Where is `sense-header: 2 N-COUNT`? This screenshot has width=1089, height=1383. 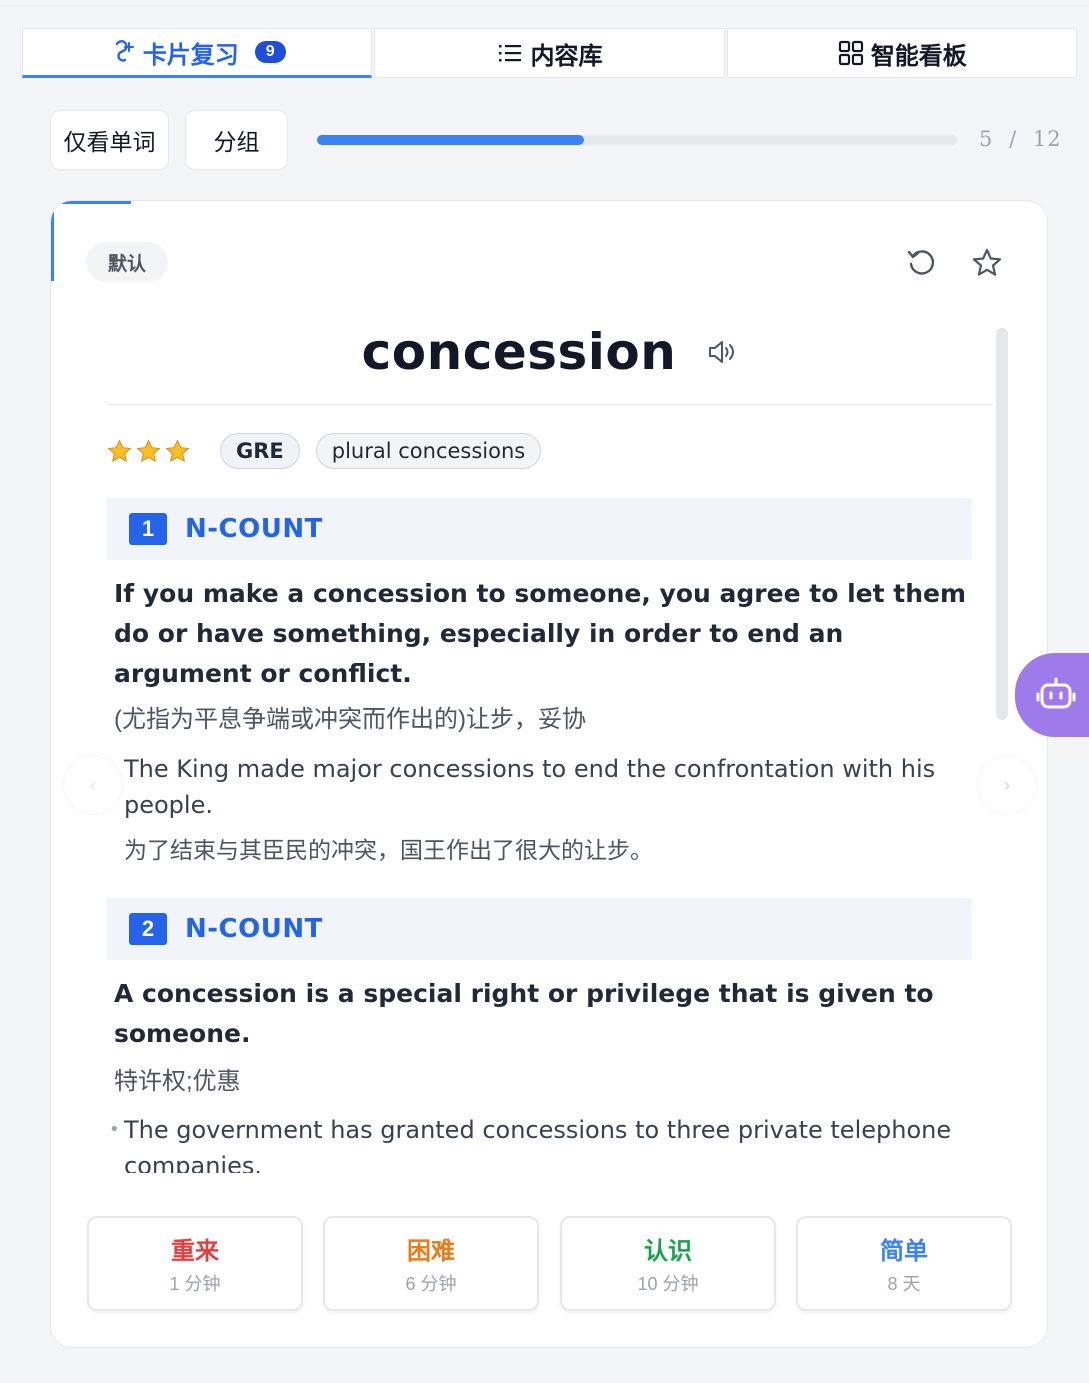
sense-header: 2 N-COUNT is located at coordinates (539, 929).